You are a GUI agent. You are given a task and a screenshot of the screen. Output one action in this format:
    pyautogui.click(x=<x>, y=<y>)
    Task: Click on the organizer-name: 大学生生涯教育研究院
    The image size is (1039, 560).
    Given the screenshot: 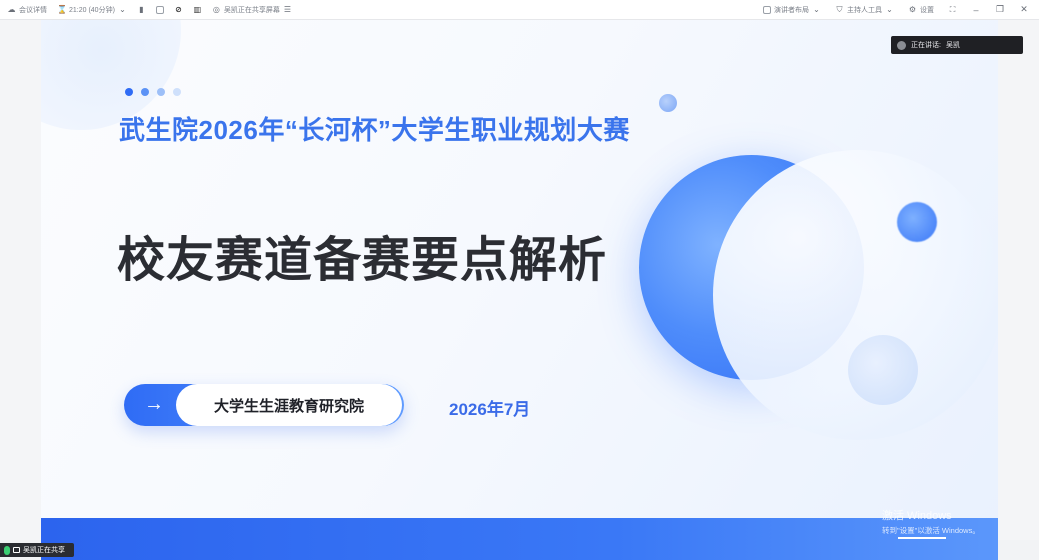 What is the action you would take?
    pyautogui.click(x=289, y=405)
    